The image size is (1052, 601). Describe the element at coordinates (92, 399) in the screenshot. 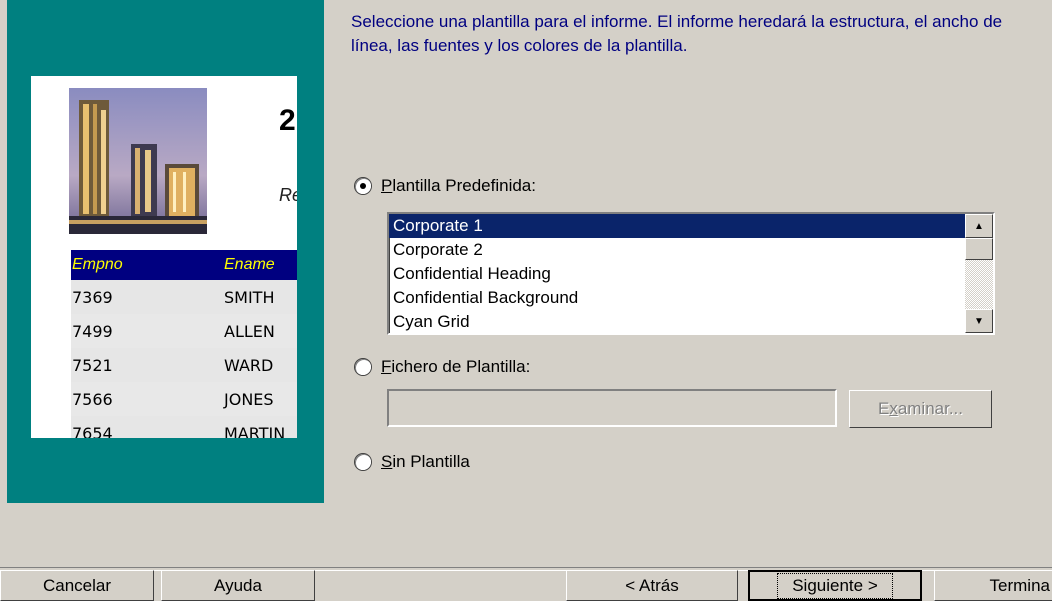

I see `cell-empno: 7566` at that location.